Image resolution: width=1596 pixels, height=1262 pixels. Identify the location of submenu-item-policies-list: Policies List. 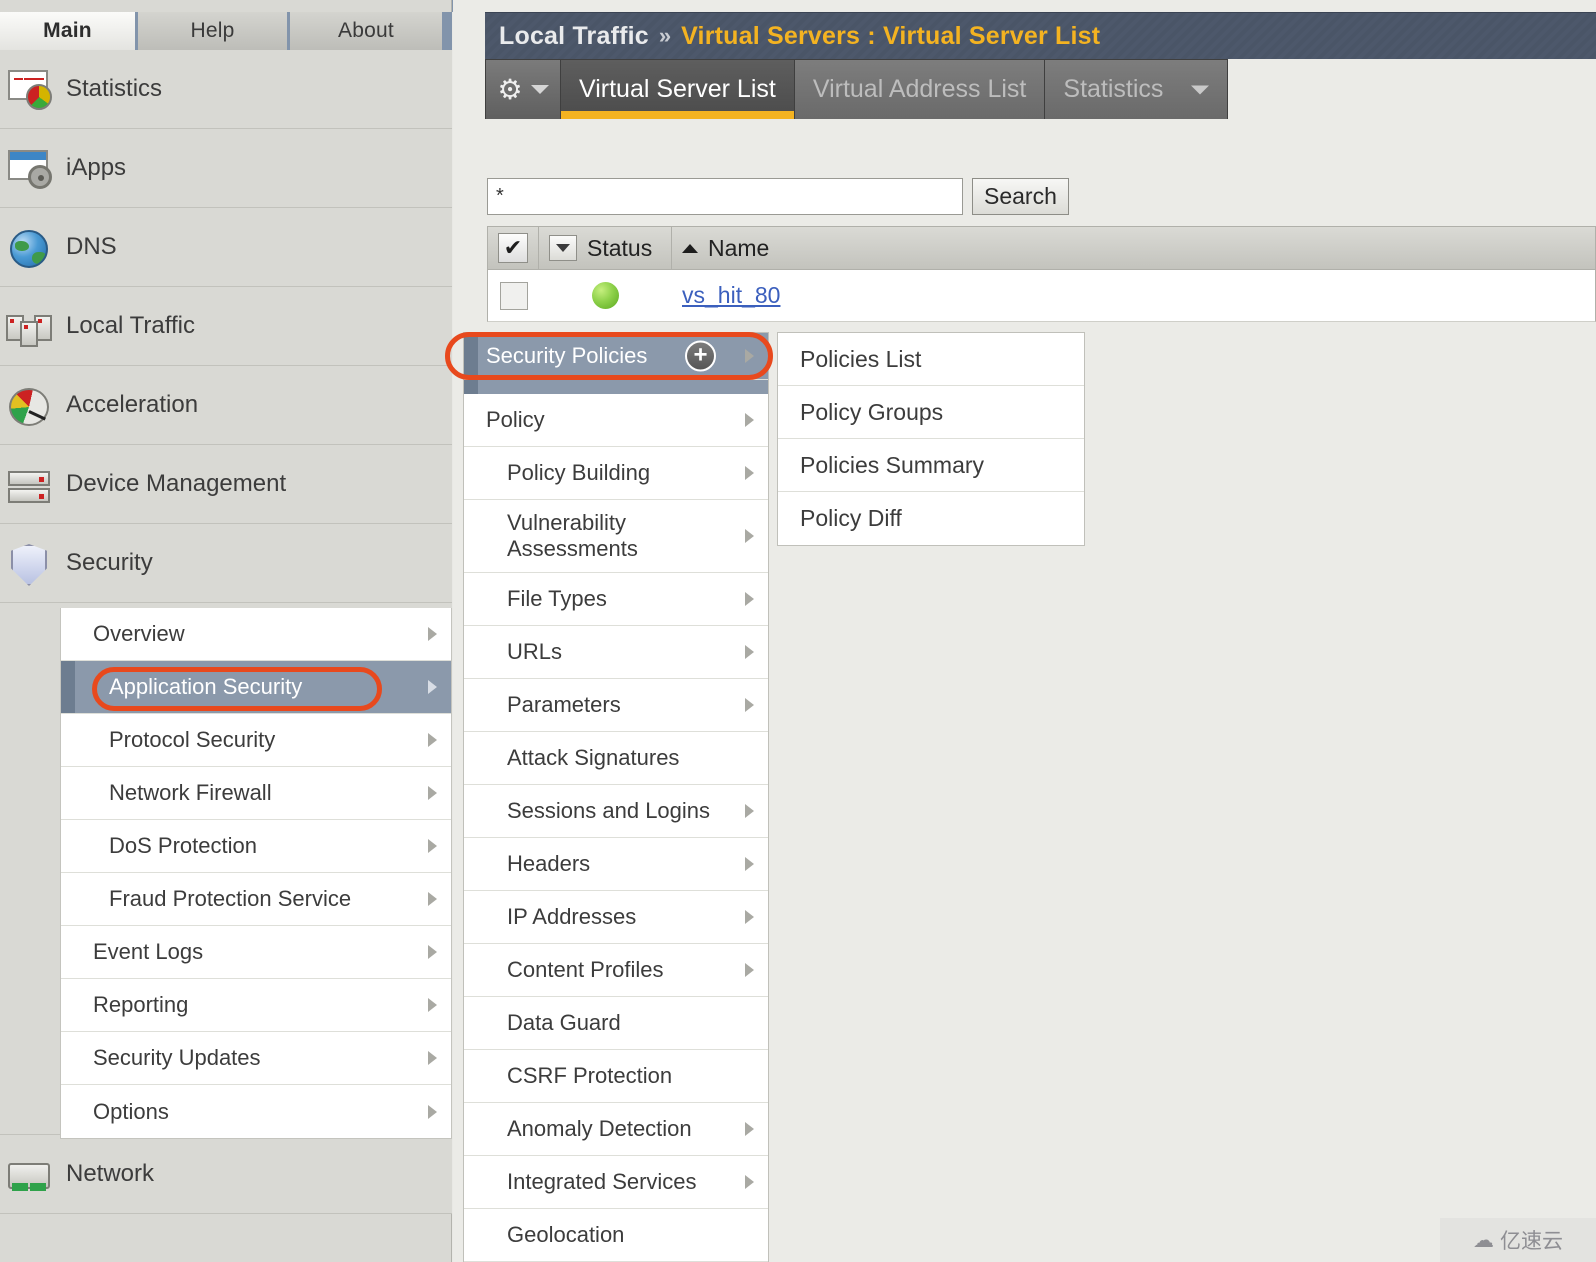
(931, 359).